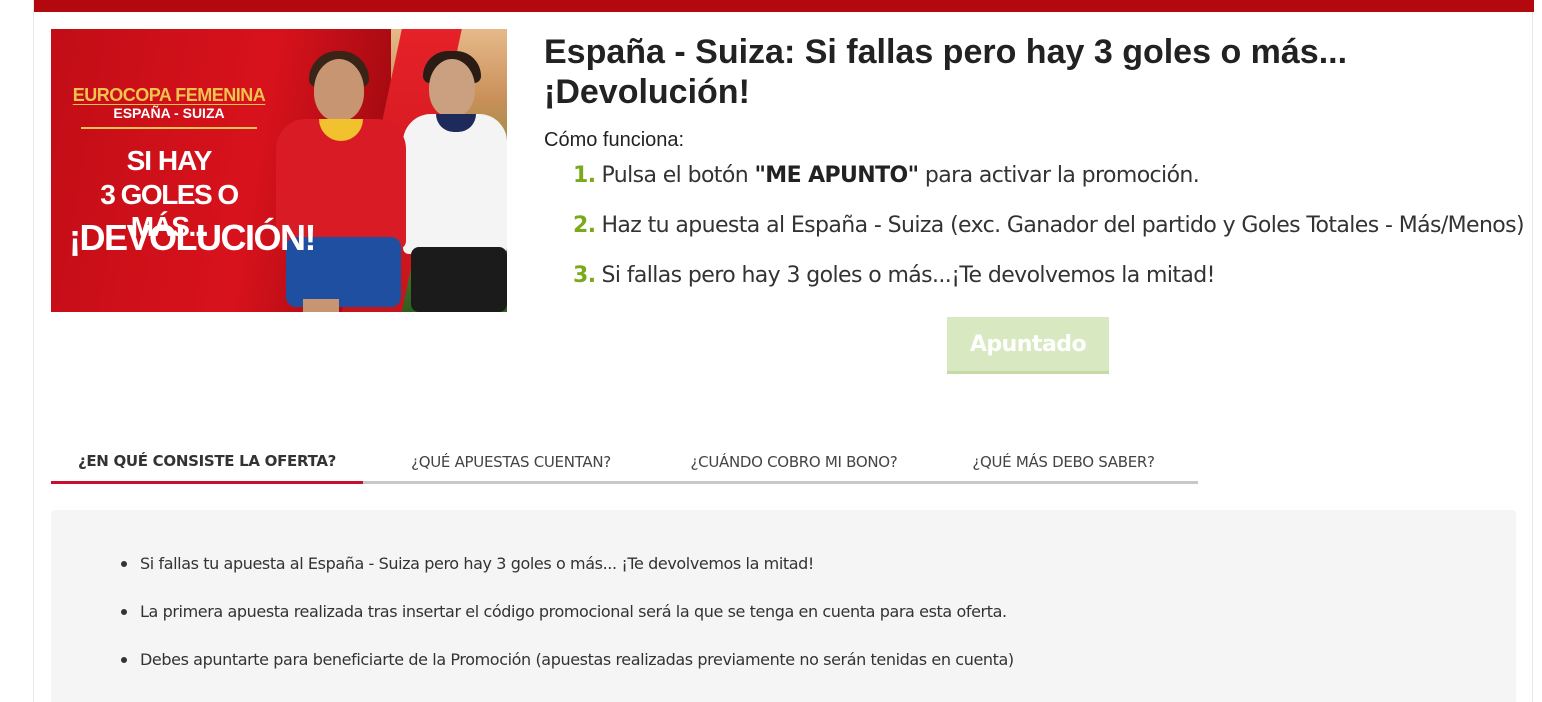 This screenshot has width=1542, height=702. What do you see at coordinates (1028, 345) in the screenshot?
I see `apuntado-button: Apuntado` at bounding box center [1028, 345].